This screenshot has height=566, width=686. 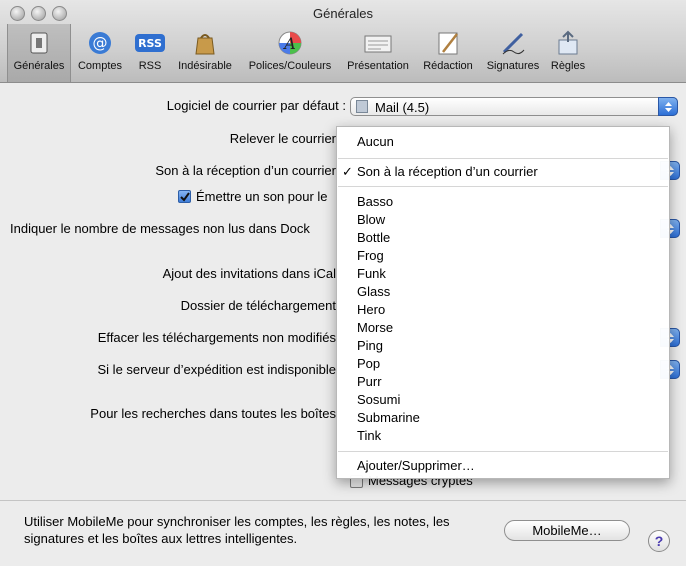 I want to click on download-folder-label: Dossier de téléchargement, so click(x=258, y=305).